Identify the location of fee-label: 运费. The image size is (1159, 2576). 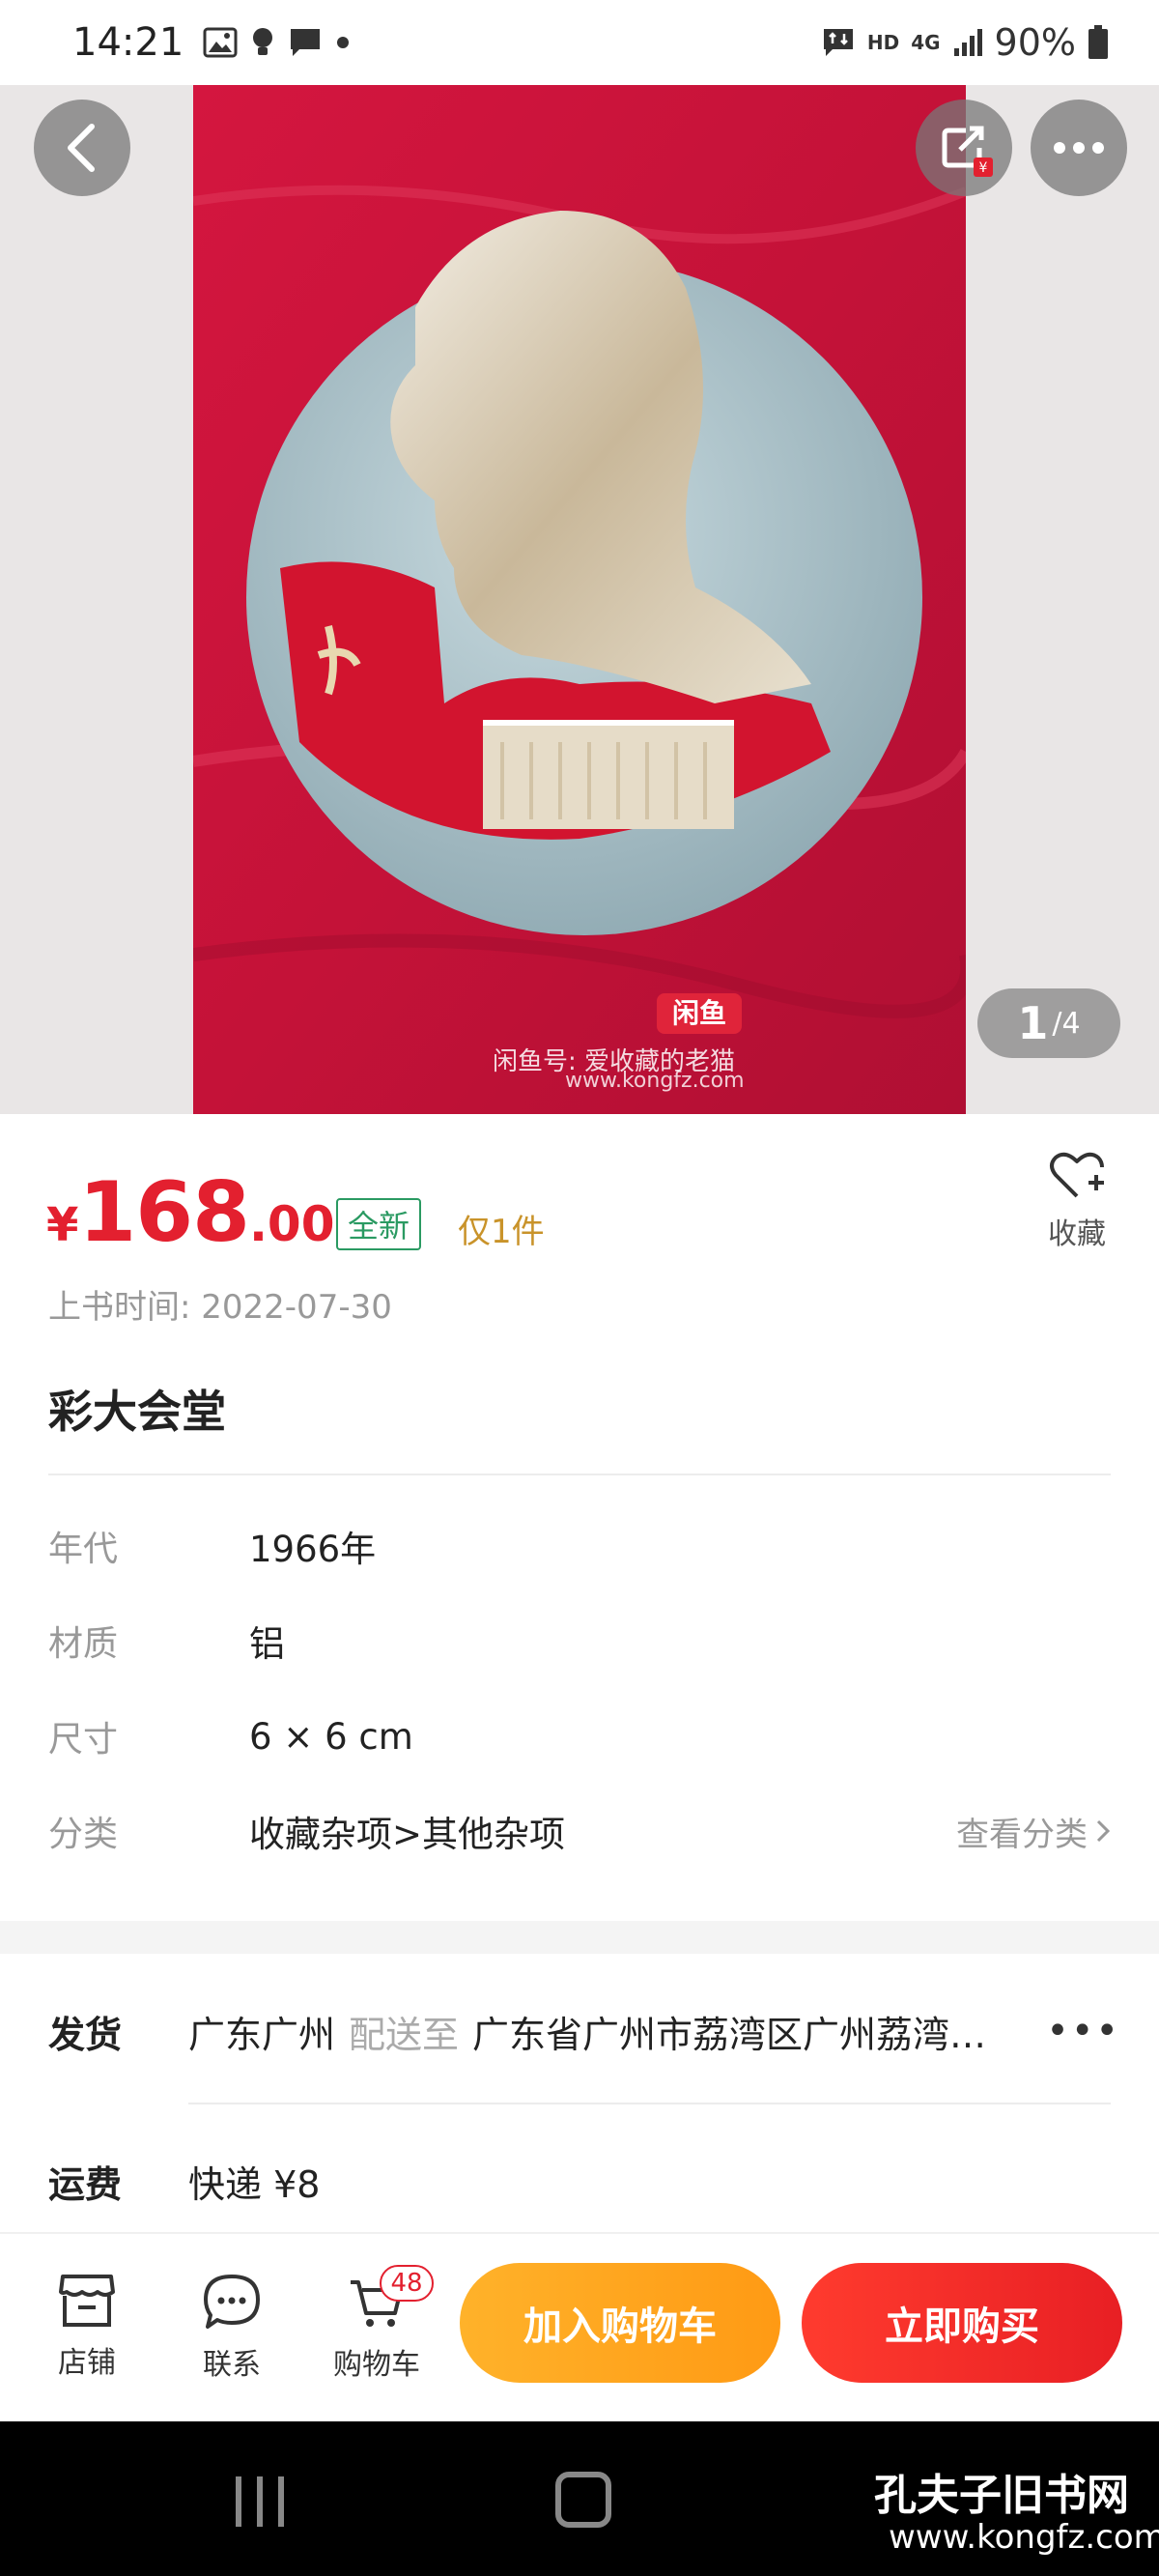
(85, 2184).